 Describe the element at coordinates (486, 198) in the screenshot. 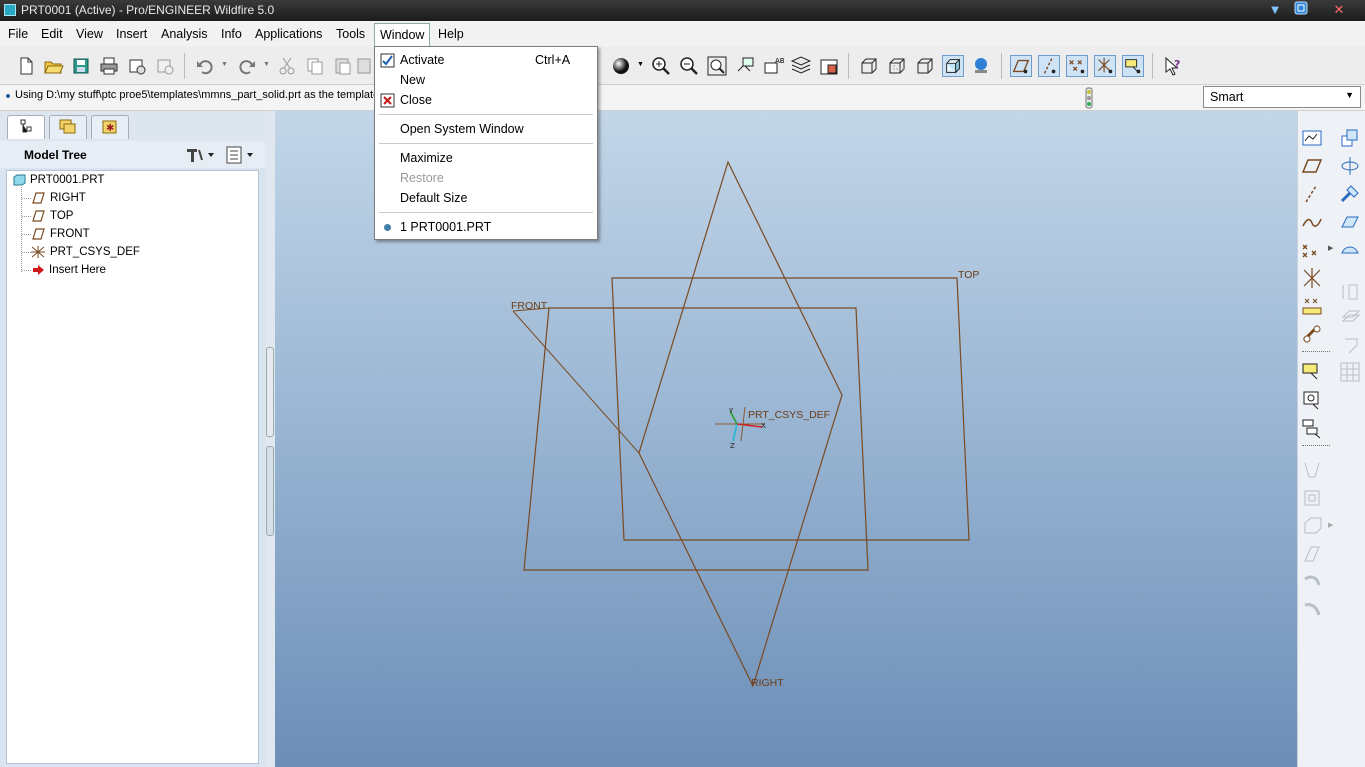

I see `menu-item-default-size: Default Size` at that location.